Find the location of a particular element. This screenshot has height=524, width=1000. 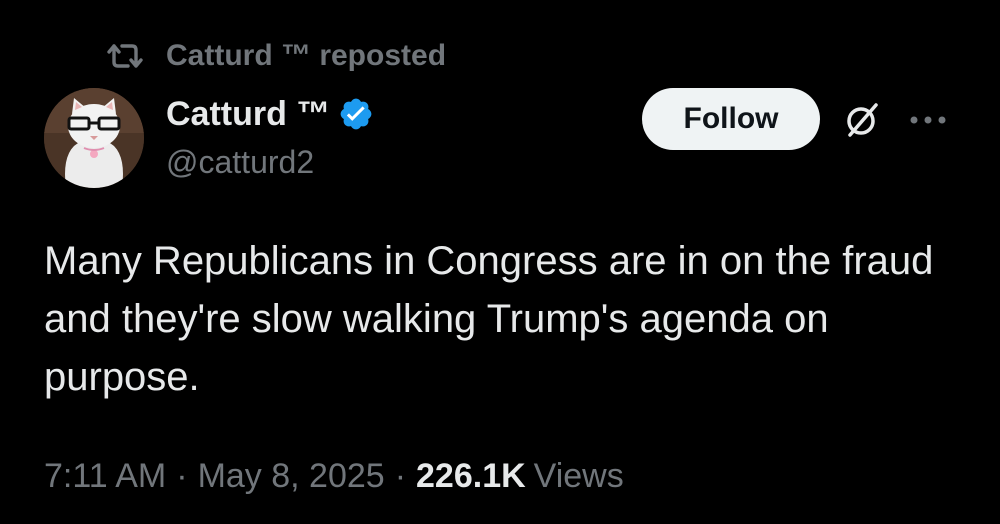

grok-icon is located at coordinates (862, 120).